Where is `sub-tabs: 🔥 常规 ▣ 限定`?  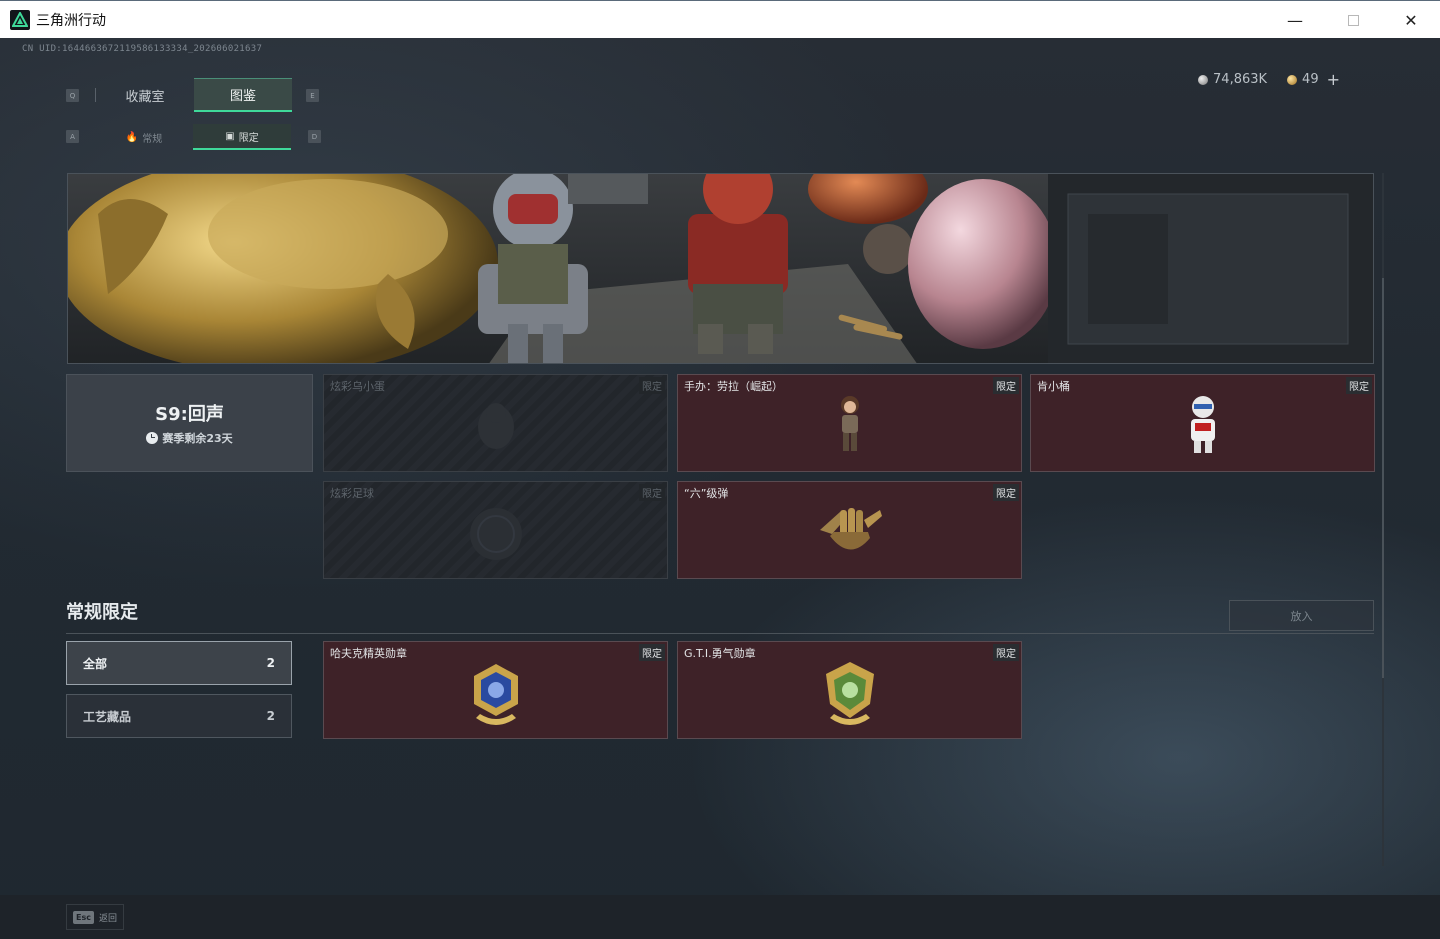
sub-tabs: 🔥 常规 ▣ 限定 is located at coordinates (193, 137).